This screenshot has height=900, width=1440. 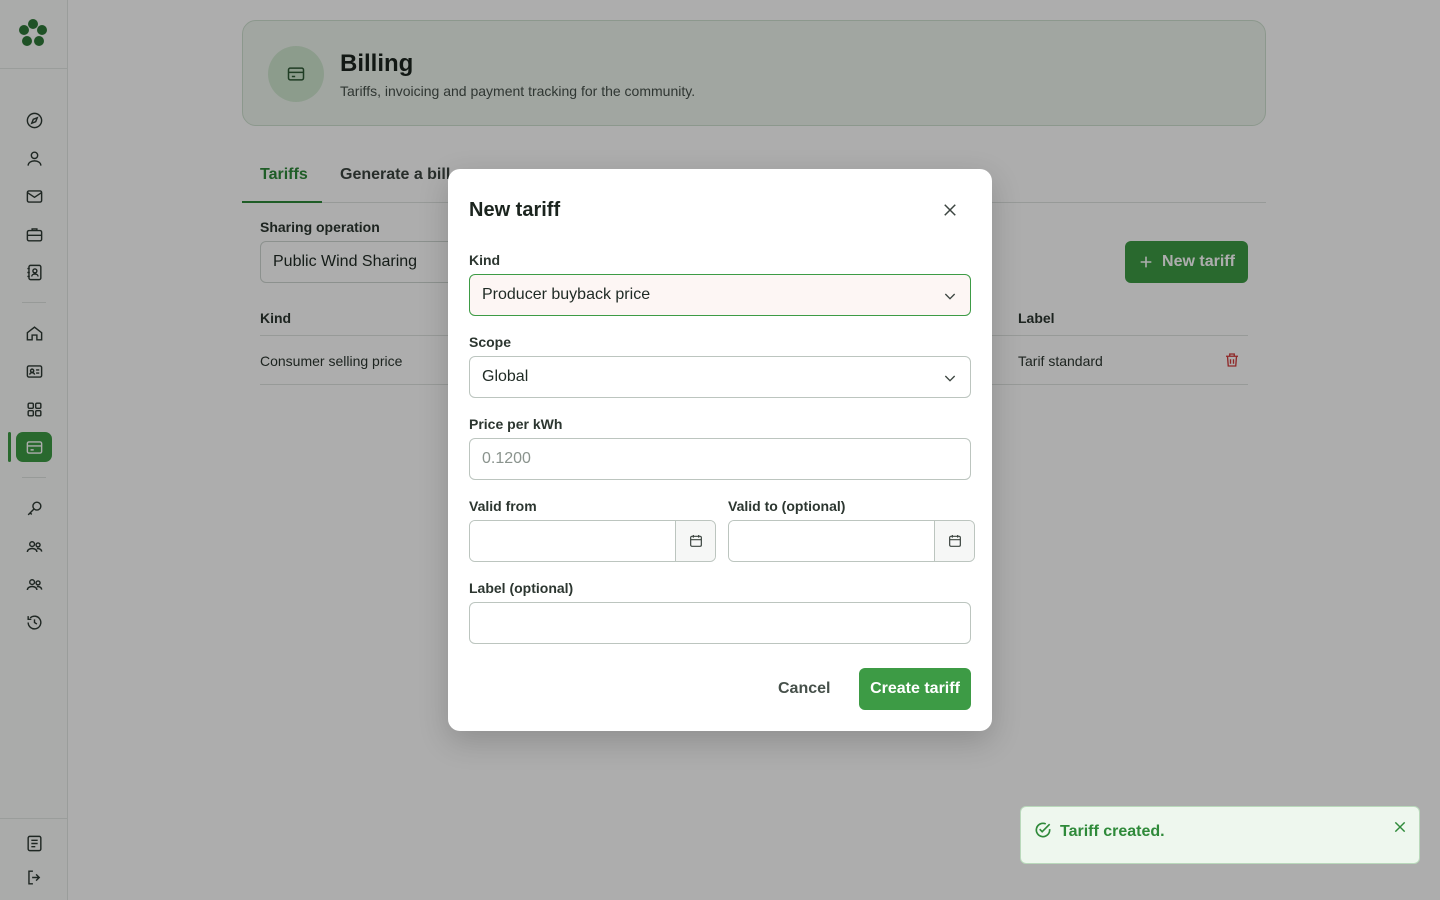 I want to click on price-per-kwh-input, so click(x=720, y=459).